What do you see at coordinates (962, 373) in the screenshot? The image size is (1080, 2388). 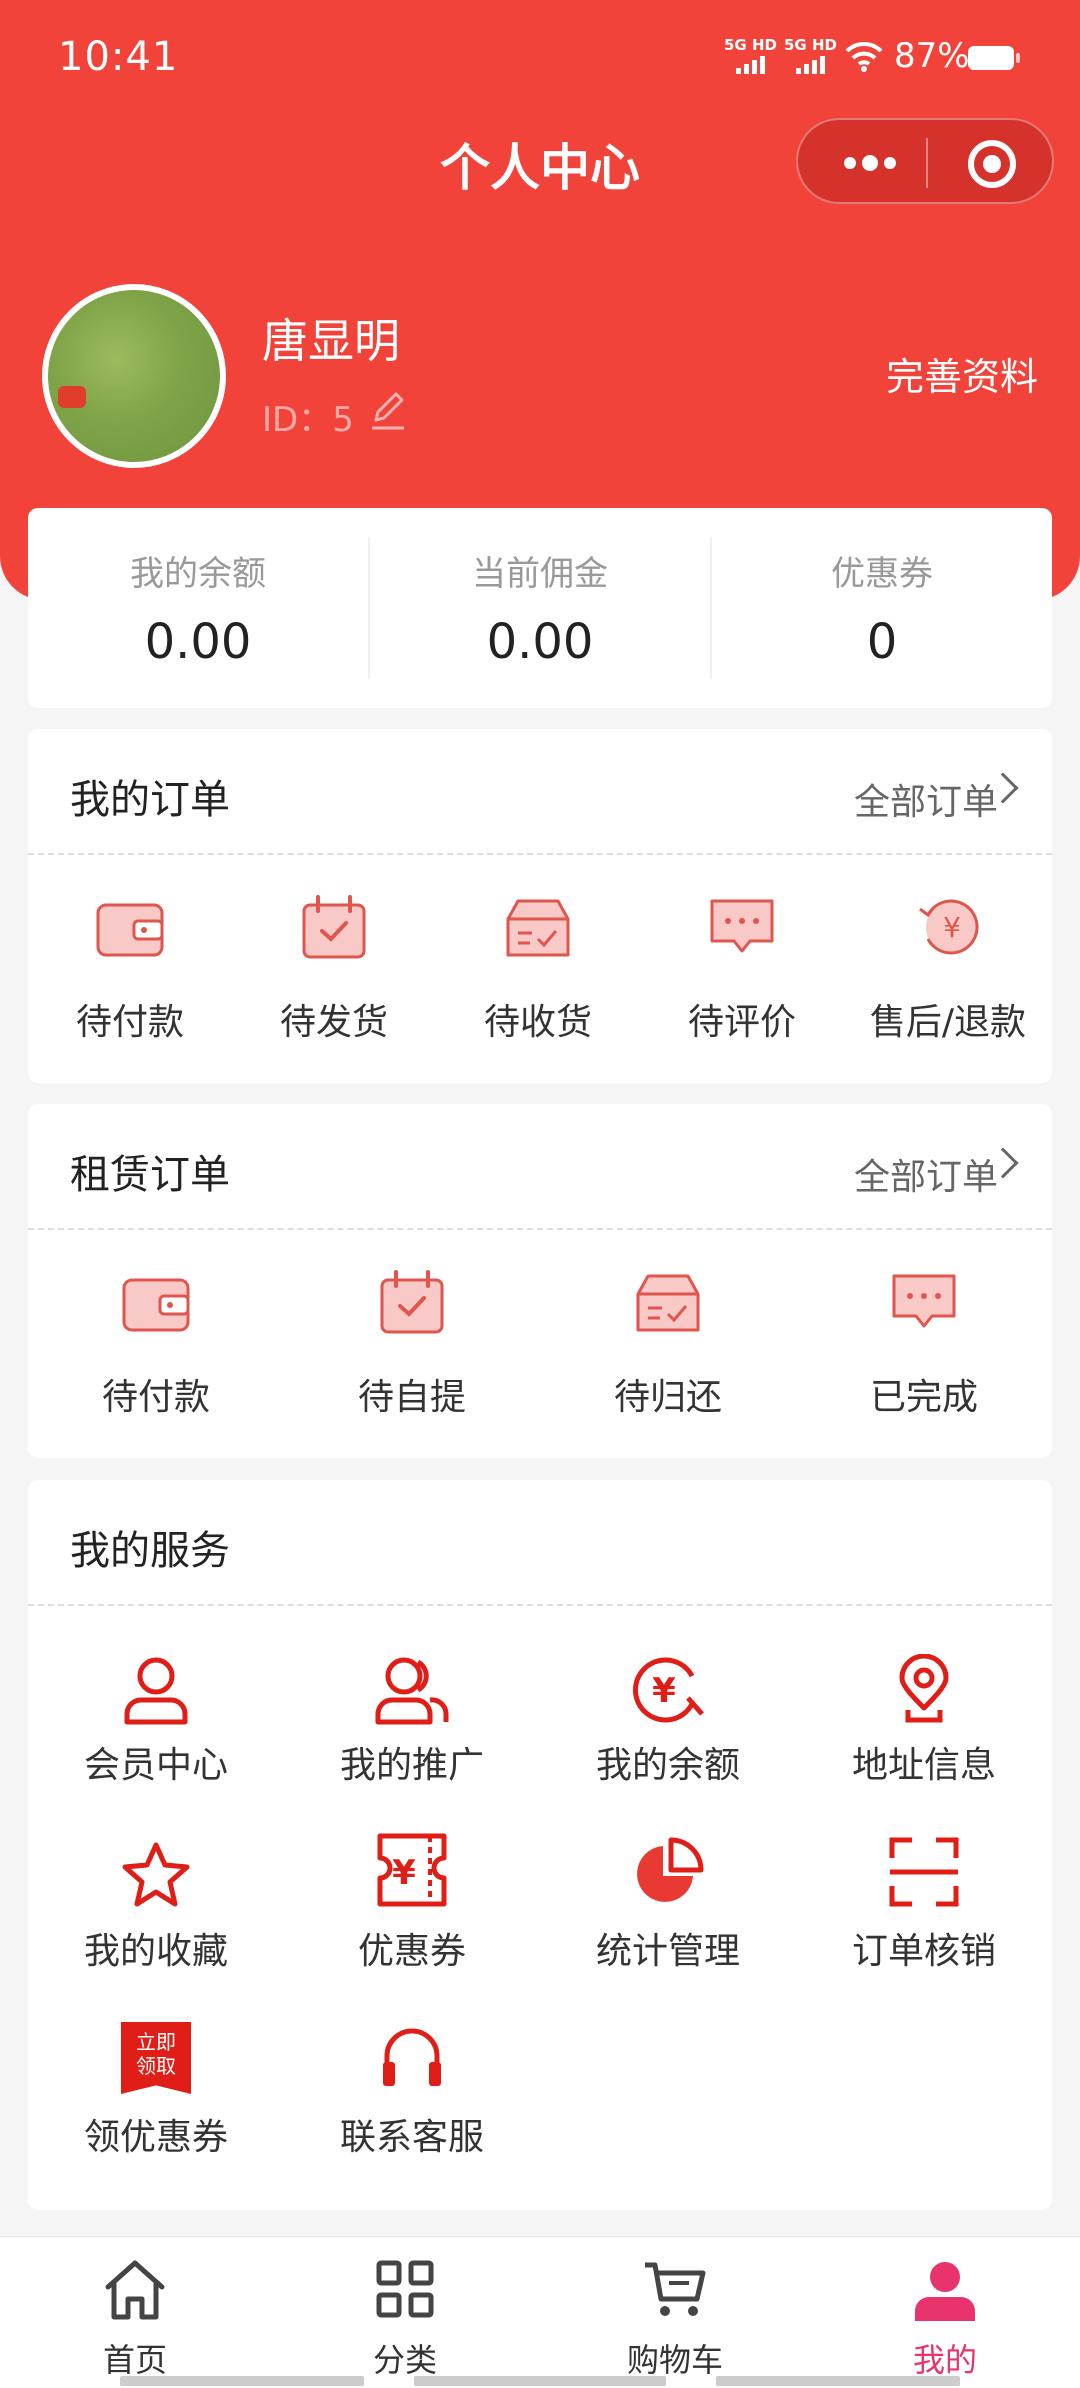 I see `complete-profile-link: 完善资料` at bounding box center [962, 373].